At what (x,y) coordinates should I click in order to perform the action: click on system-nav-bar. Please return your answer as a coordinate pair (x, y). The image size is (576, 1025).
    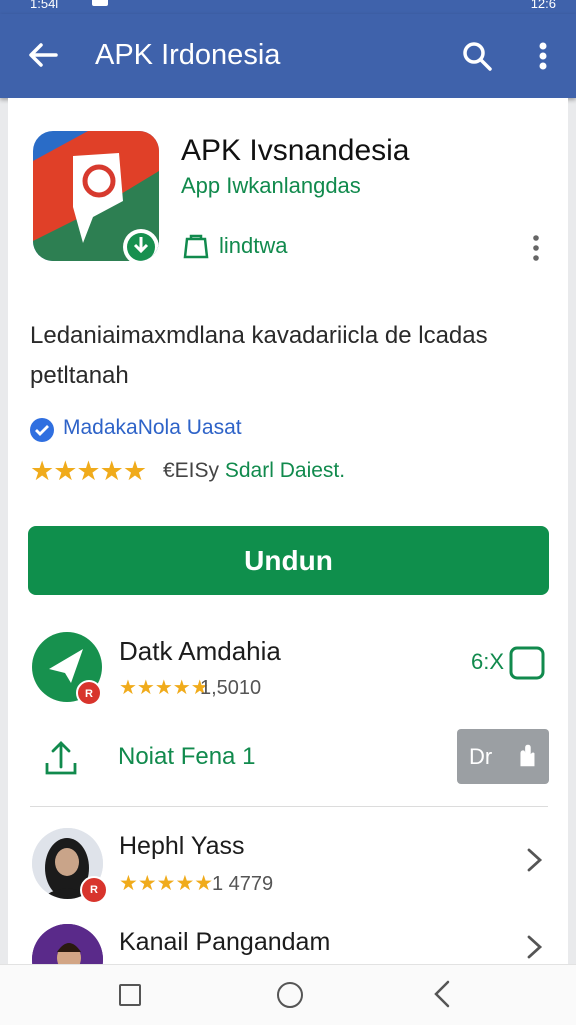
    Looking at the image, I should click on (288, 994).